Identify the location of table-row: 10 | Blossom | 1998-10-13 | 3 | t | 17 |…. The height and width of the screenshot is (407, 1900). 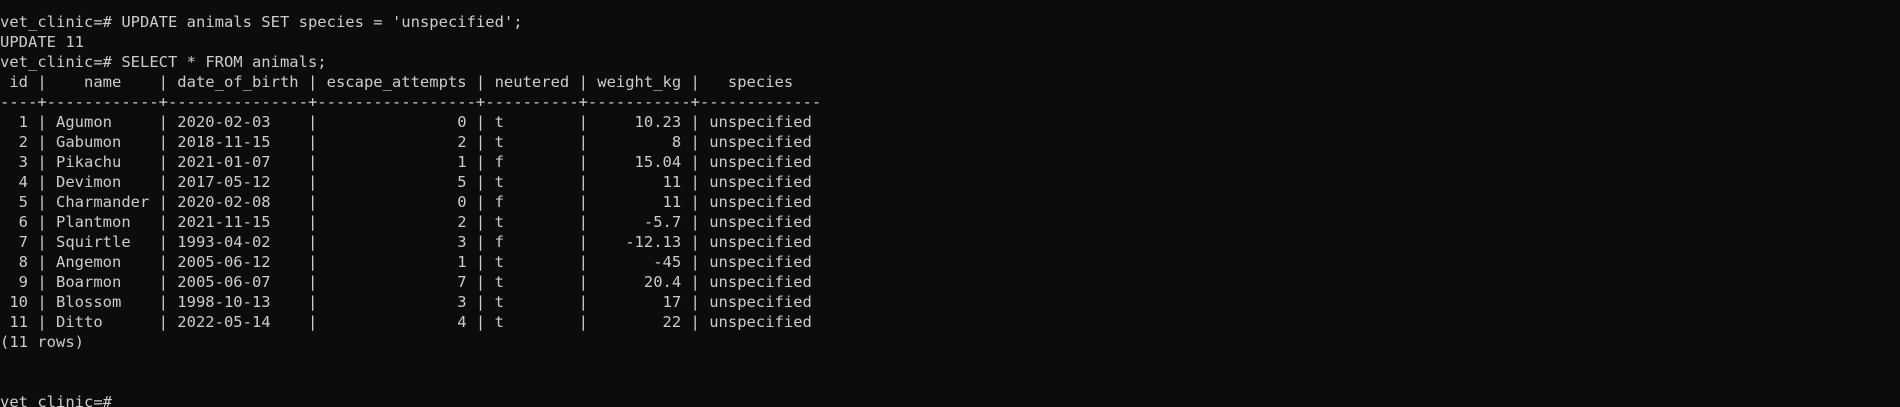
(406, 302).